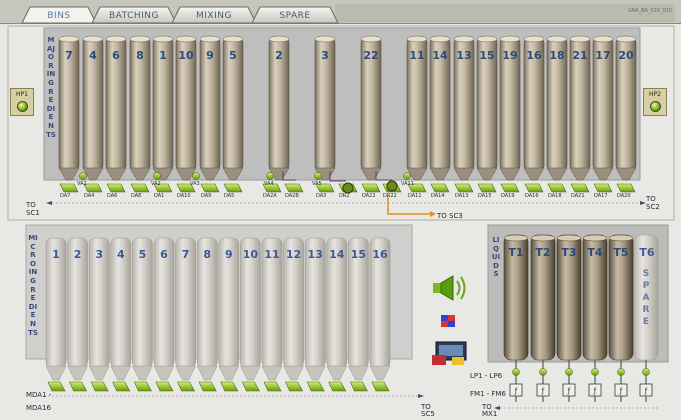  What do you see at coordinates (156, 184) in the screenshot?
I see `major-valve-label-1: VA2` at bounding box center [156, 184].